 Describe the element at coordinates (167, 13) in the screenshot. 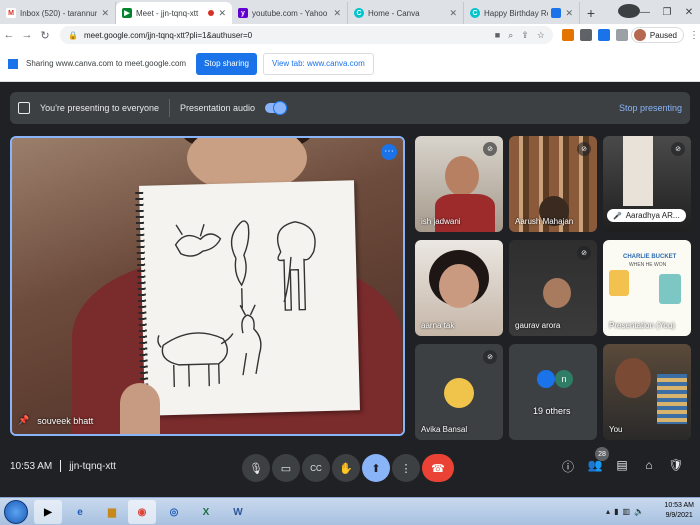

I see `tab-title: Meet - jjn-tqnq-xtt` at that location.